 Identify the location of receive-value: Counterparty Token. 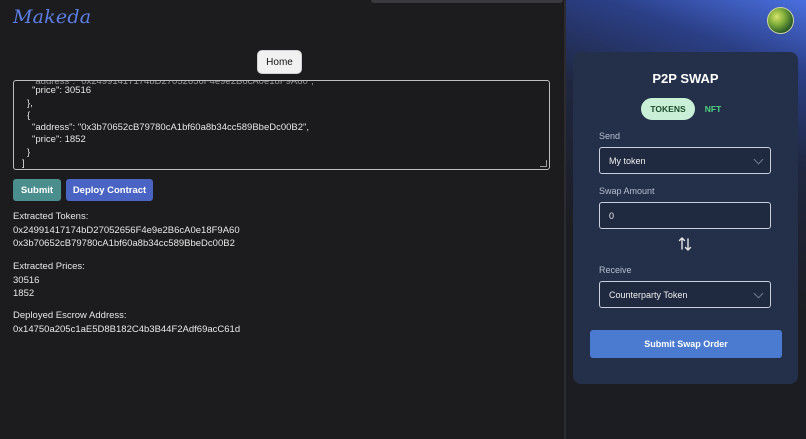
(648, 294).